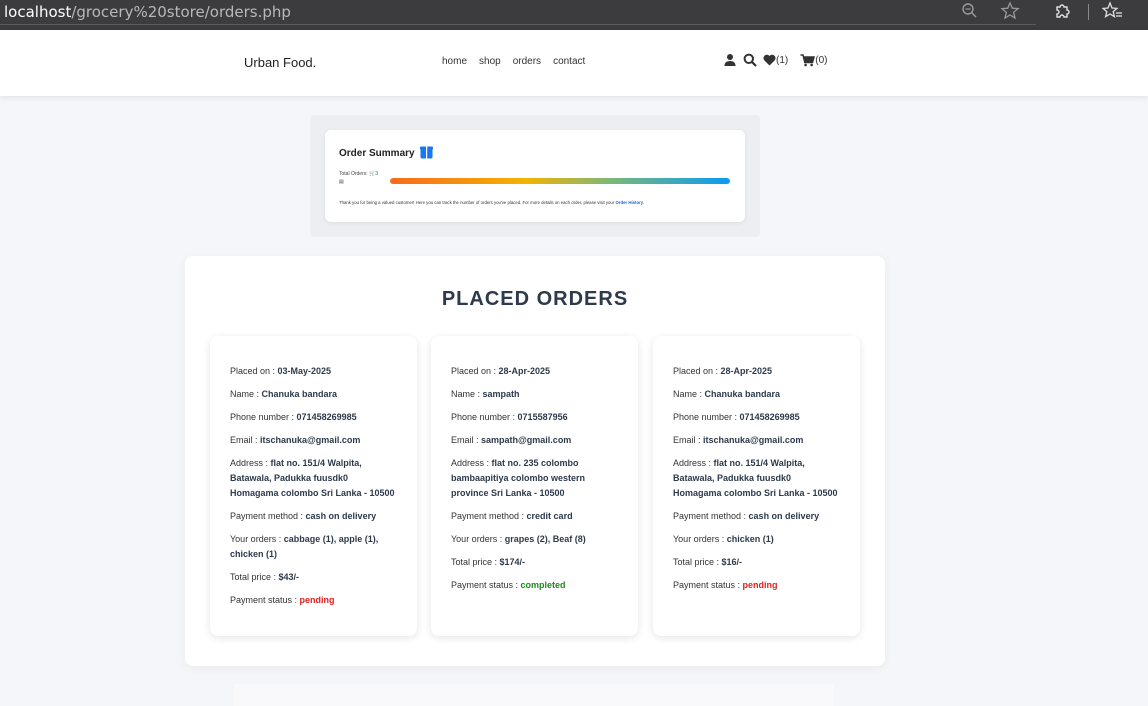  I want to click on site-logo: Urban Food., so click(280, 62).